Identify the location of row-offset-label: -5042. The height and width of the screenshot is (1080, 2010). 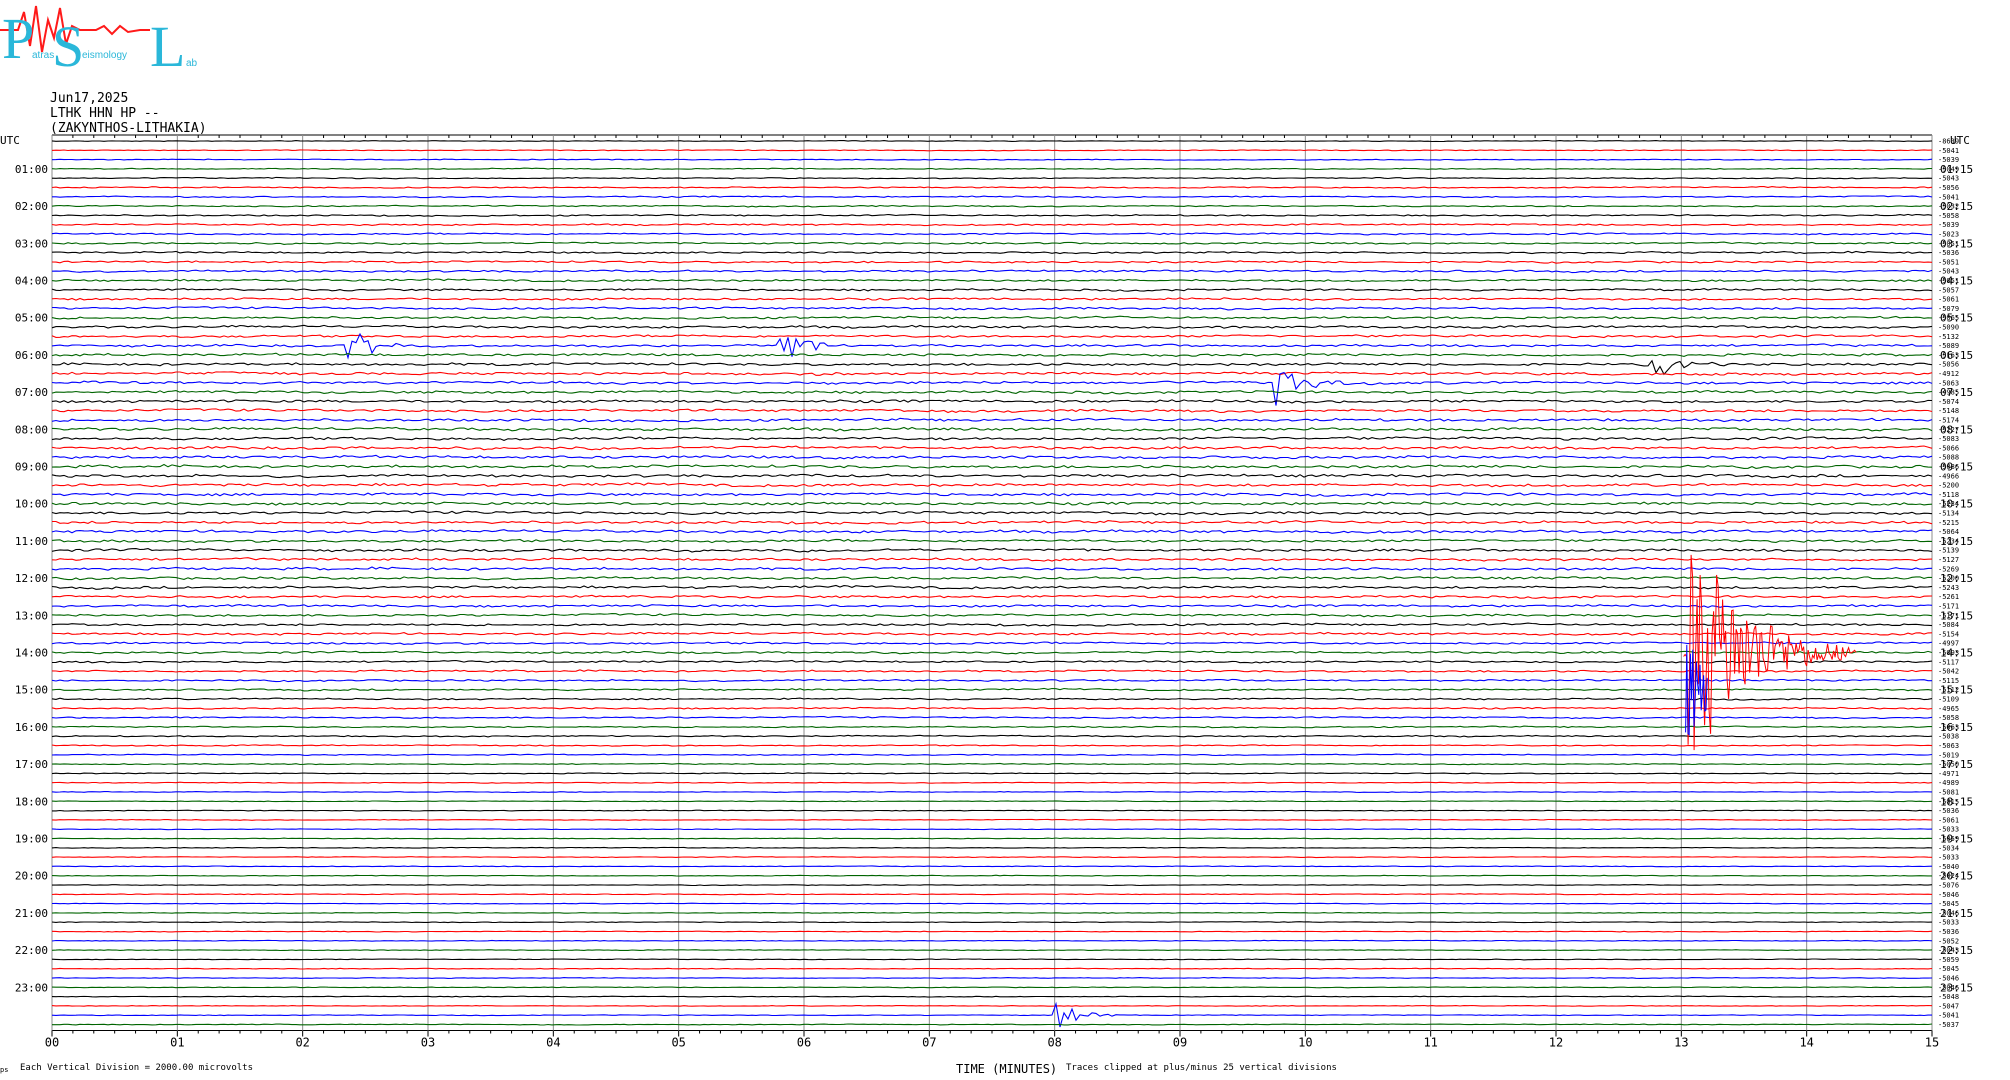
(1948, 672).